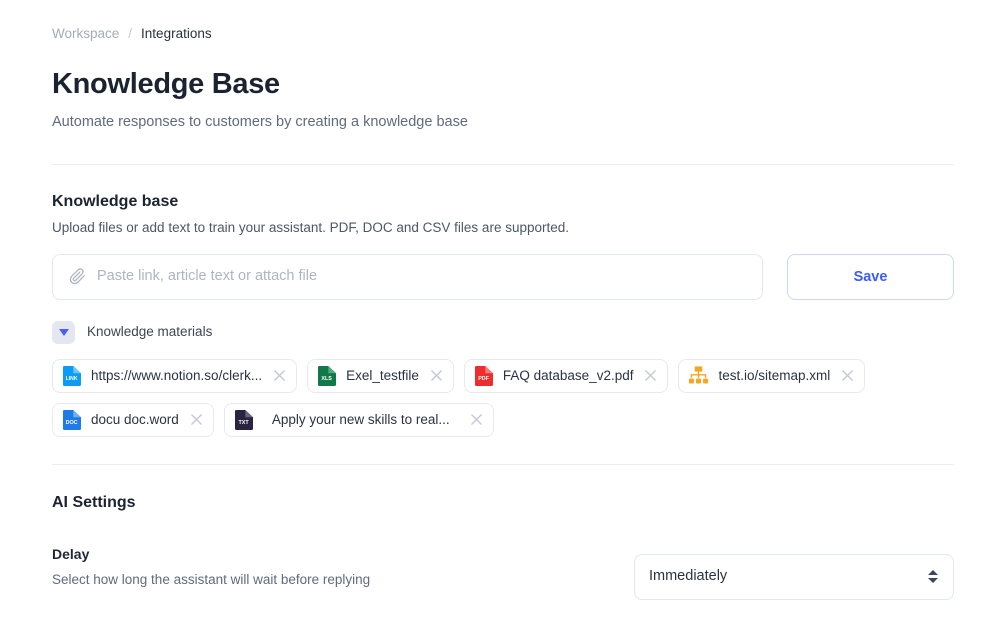  Describe the element at coordinates (94, 502) in the screenshot. I see `ai-settings-heading: AI Settings` at that location.